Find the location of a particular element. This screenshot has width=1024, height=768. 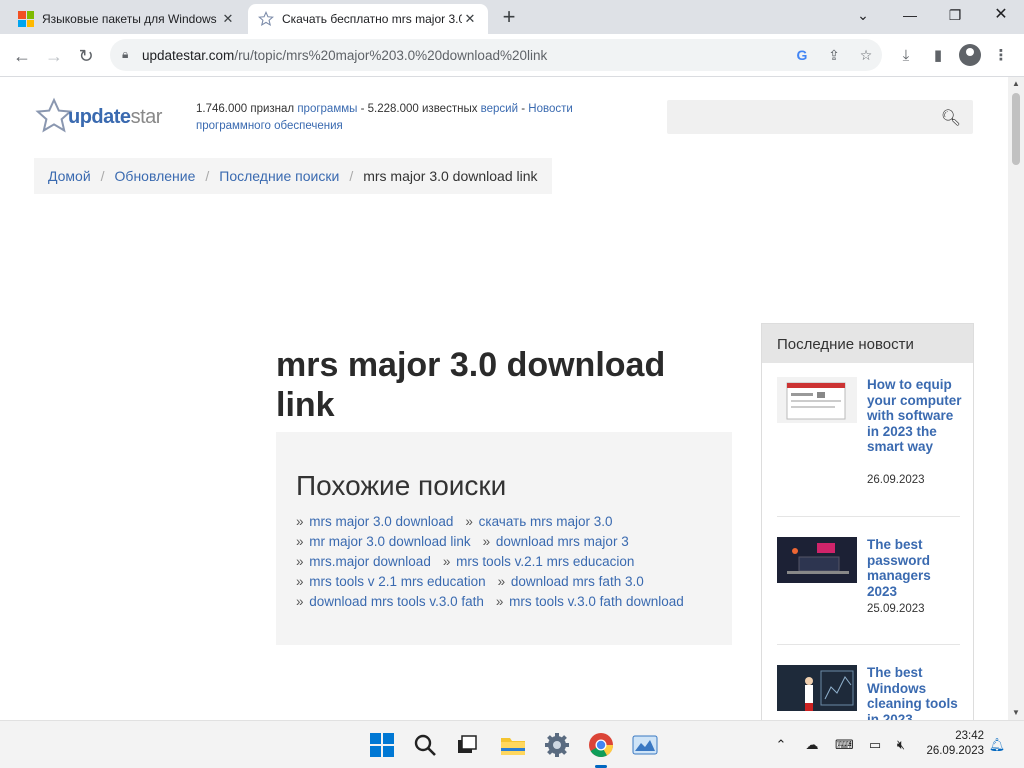

news-title: The best password managers 2023 is located at coordinates (915, 568).